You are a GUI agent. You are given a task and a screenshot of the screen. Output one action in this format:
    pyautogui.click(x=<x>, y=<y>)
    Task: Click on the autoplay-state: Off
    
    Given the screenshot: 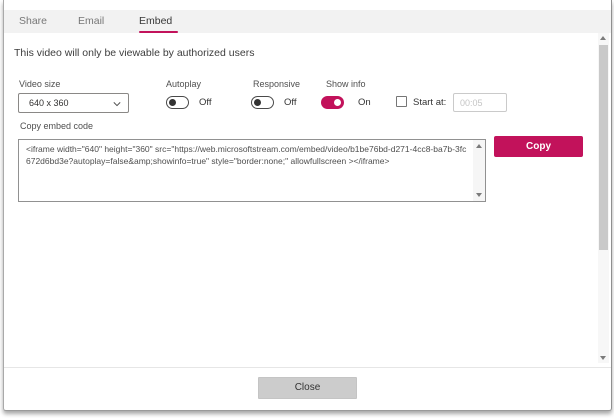 What is the action you would take?
    pyautogui.click(x=205, y=102)
    